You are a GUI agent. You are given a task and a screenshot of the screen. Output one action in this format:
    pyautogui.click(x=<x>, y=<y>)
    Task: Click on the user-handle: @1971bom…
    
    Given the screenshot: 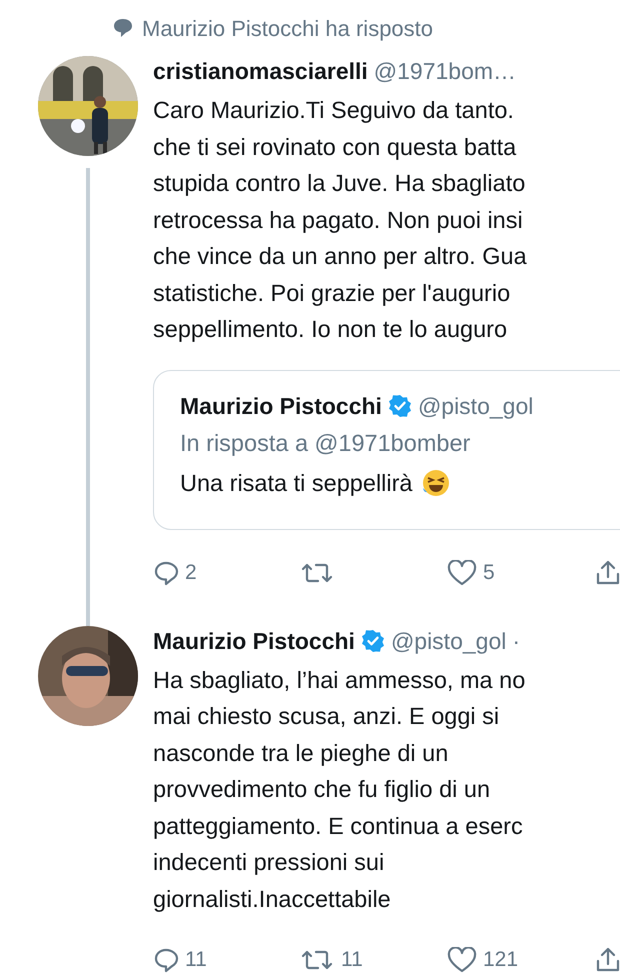 What is the action you would take?
    pyautogui.click(x=445, y=71)
    